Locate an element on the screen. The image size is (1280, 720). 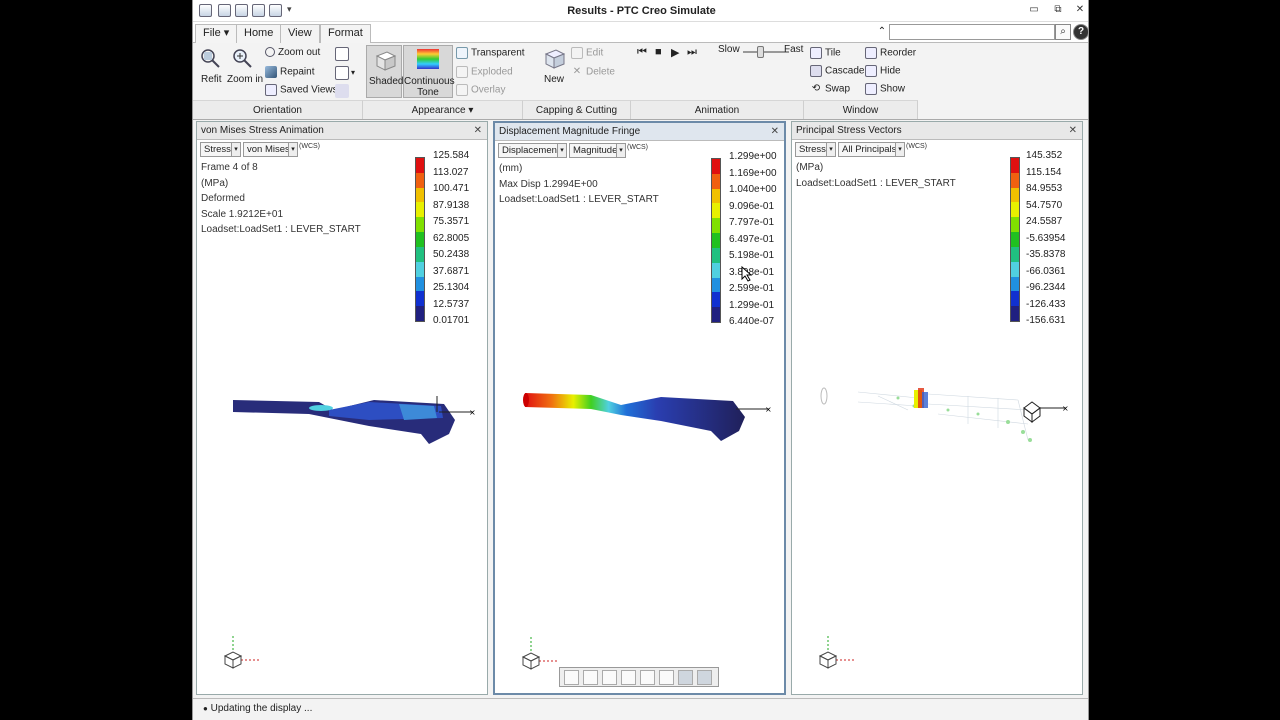
named-view-chevron-down-icon: ▾ is located at coordinates (353, 72).